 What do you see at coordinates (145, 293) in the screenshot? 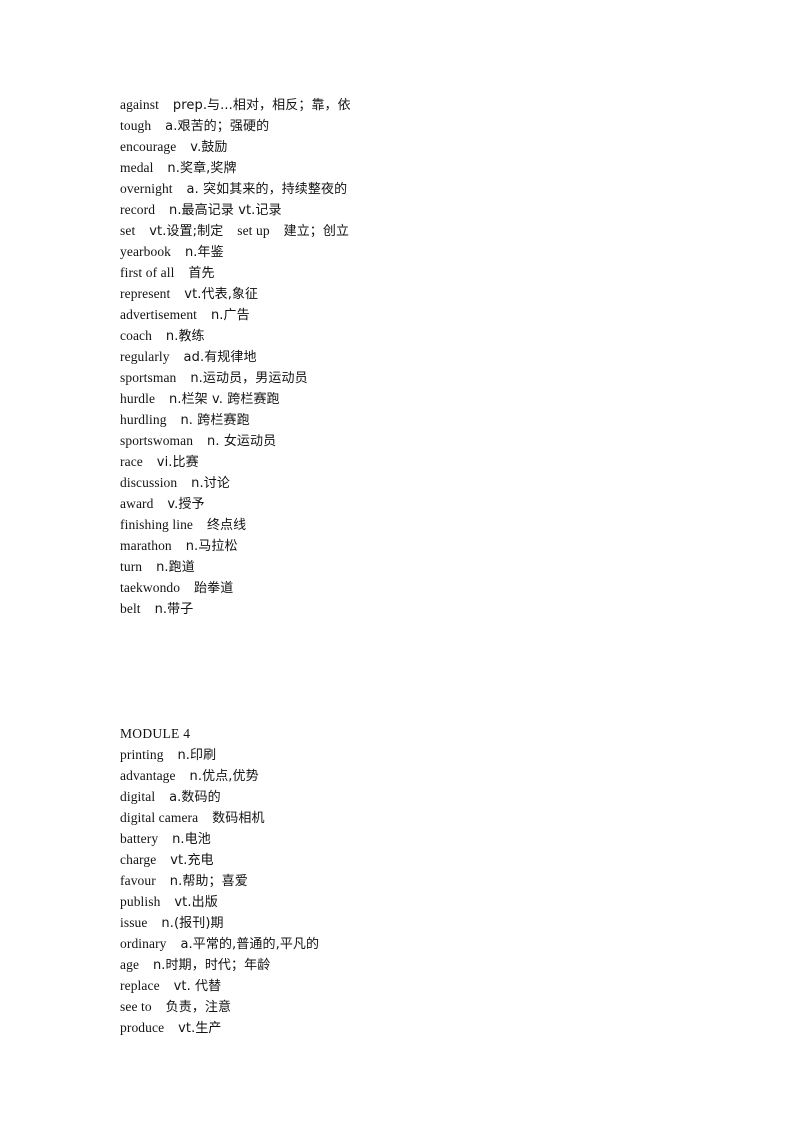
I see `entry-term: represent` at bounding box center [145, 293].